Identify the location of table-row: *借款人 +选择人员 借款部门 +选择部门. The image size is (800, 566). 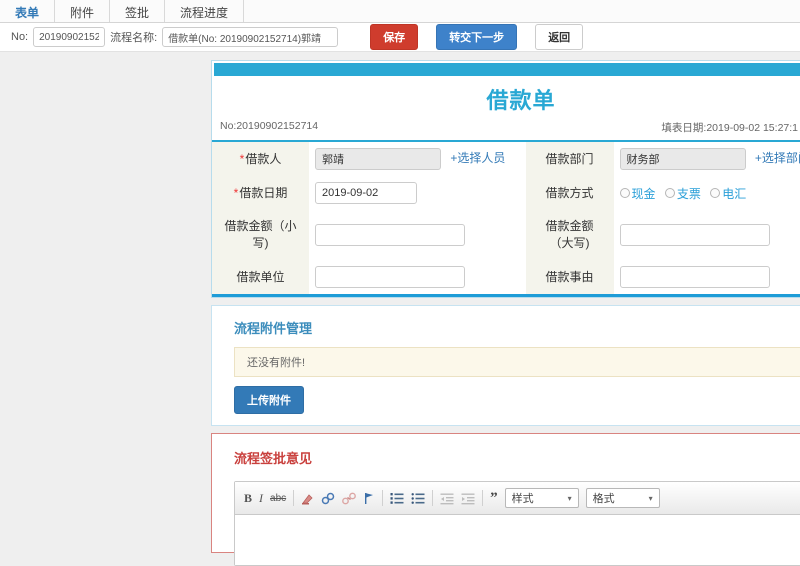
(506, 159).